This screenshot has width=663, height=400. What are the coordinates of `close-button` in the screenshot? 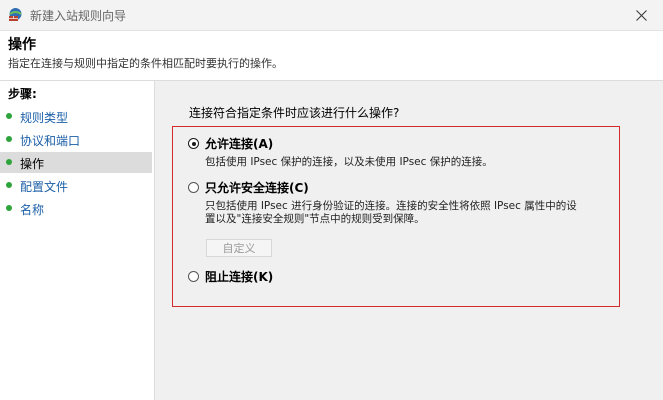 It's located at (641, 15).